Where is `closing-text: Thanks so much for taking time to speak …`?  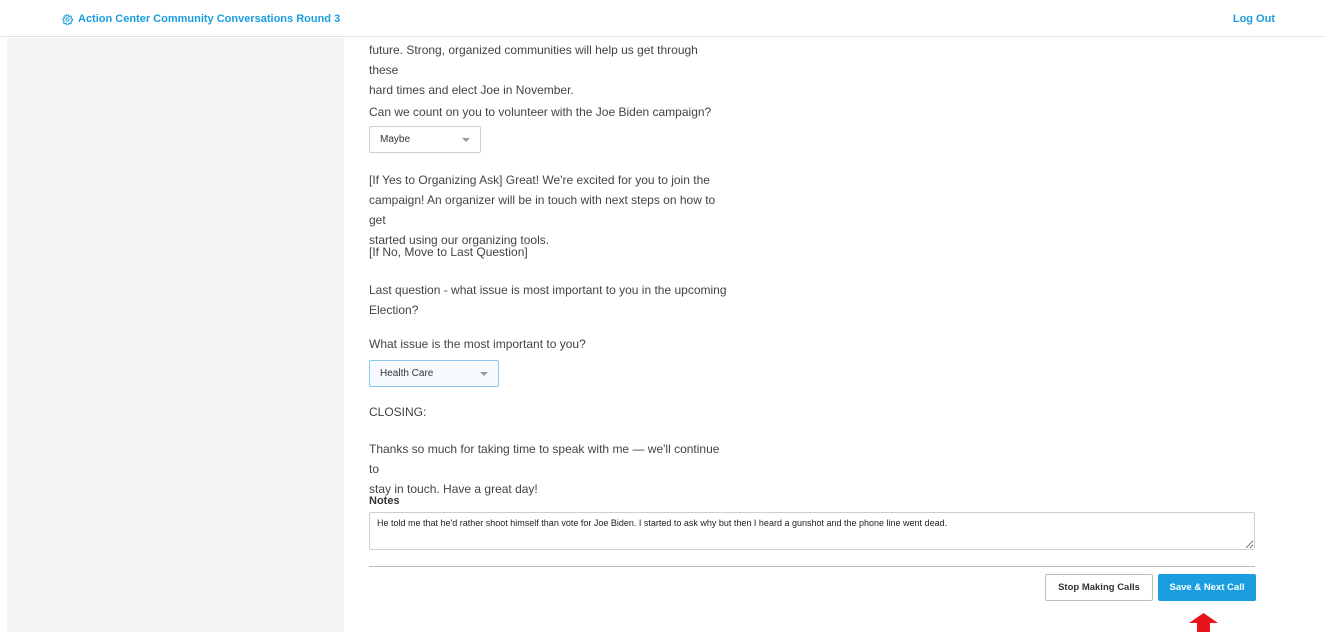
closing-text: Thanks so much for taking time to speak … is located at coordinates (549, 469).